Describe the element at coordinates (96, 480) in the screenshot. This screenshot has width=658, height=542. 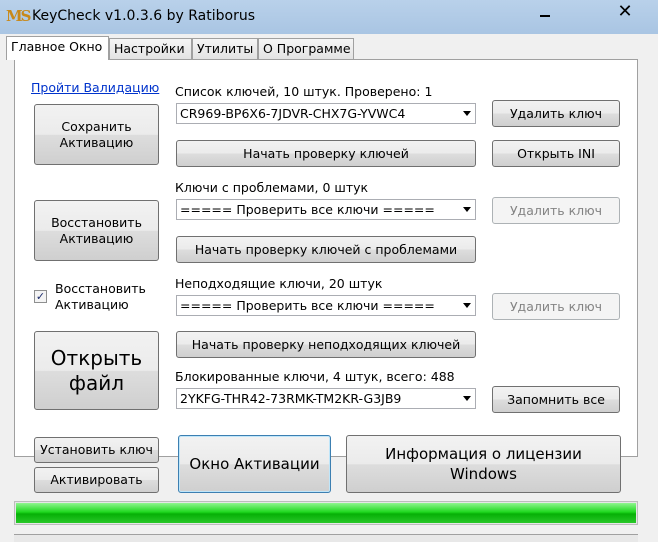
I see `activate-button: Активировать` at that location.